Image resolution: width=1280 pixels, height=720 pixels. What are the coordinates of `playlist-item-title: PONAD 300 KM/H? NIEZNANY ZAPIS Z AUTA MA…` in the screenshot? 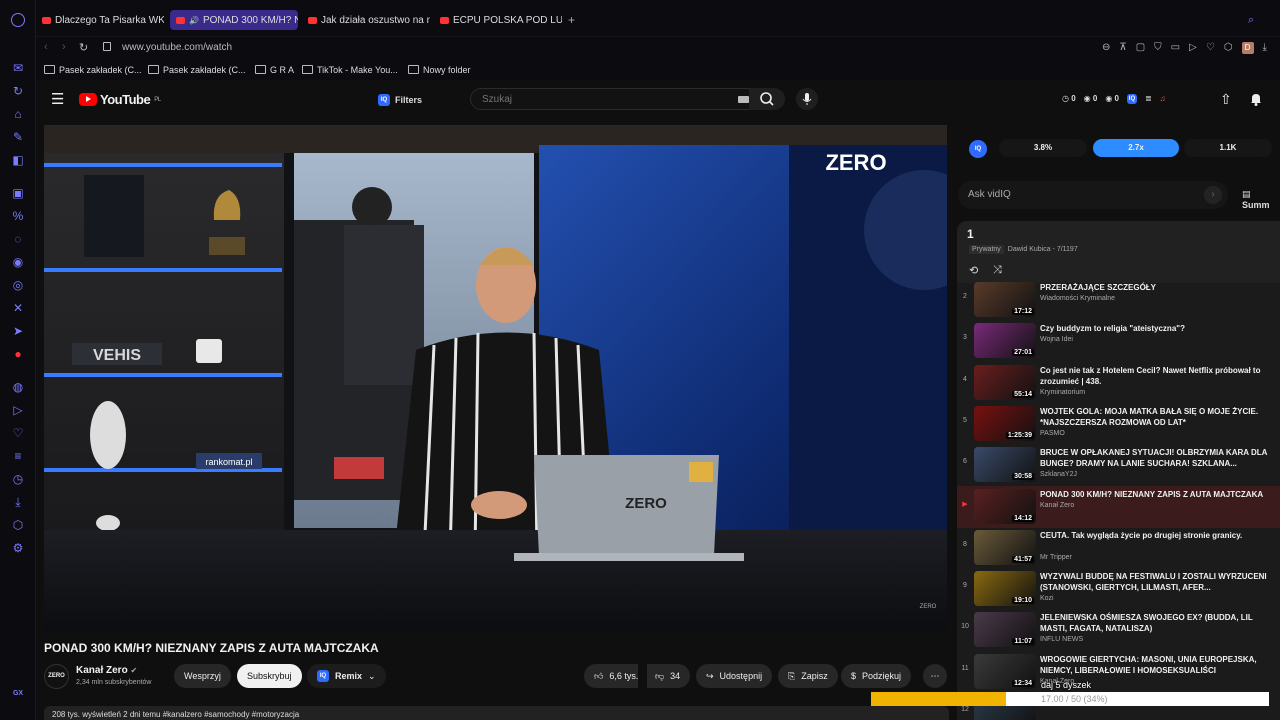 It's located at (1157, 494).